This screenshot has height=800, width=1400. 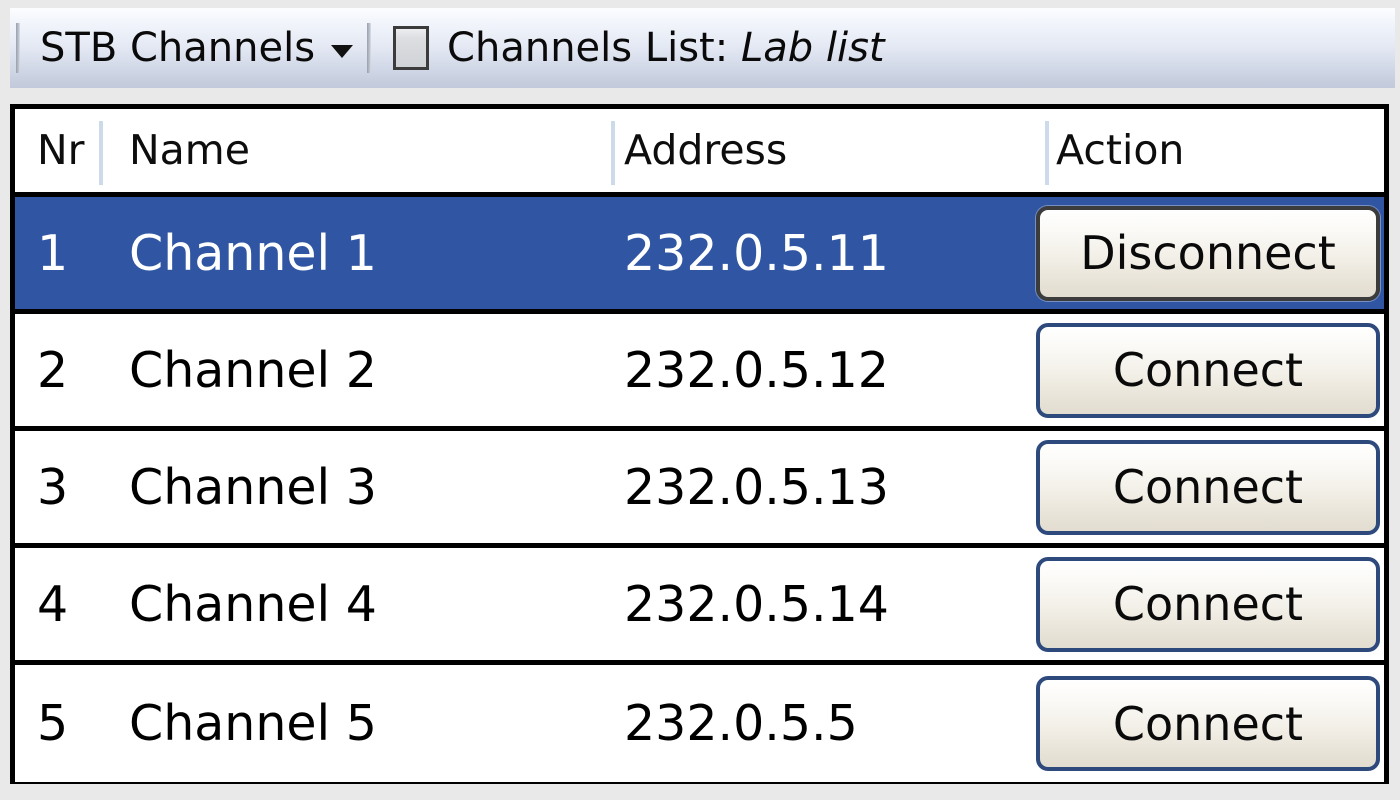 I want to click on cell-nr: 2, so click(x=53, y=370).